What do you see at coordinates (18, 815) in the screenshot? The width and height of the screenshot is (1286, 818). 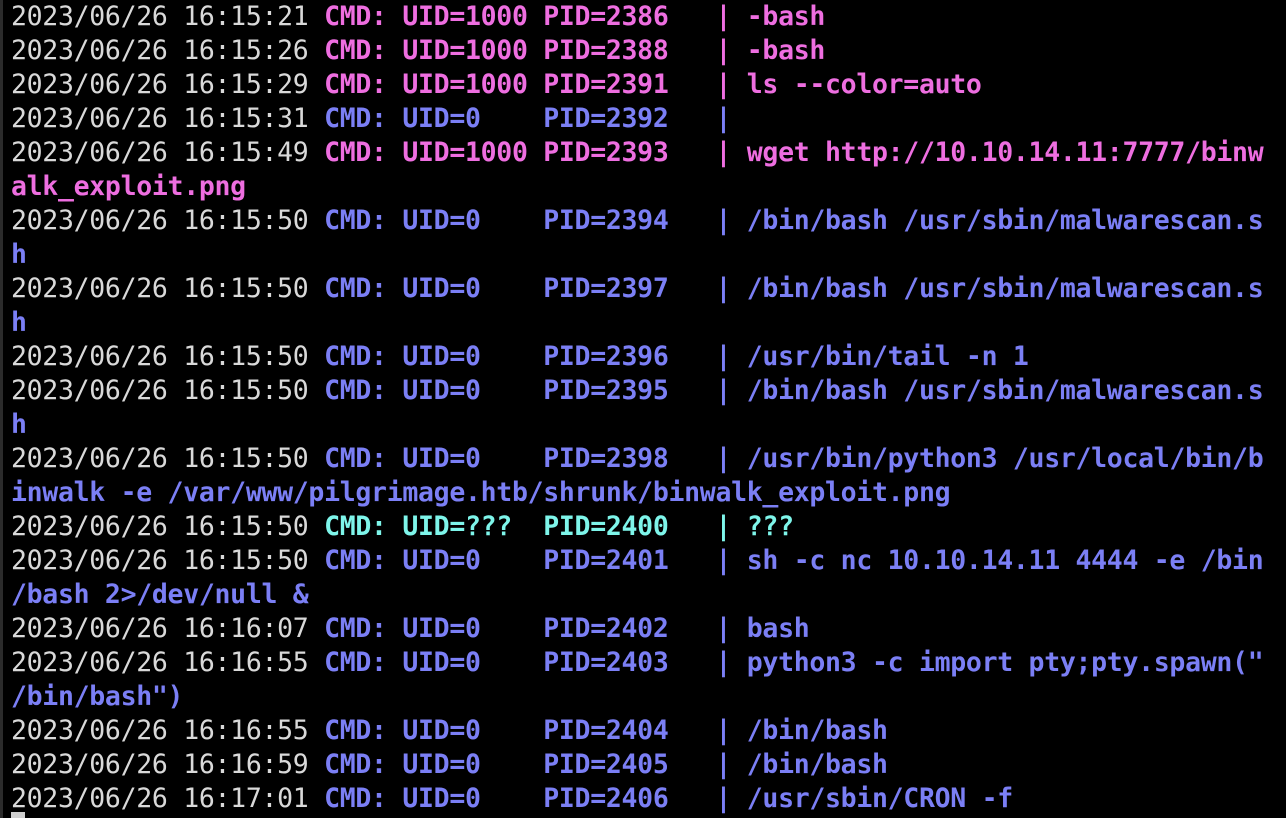 I see `terminal-cursor` at bounding box center [18, 815].